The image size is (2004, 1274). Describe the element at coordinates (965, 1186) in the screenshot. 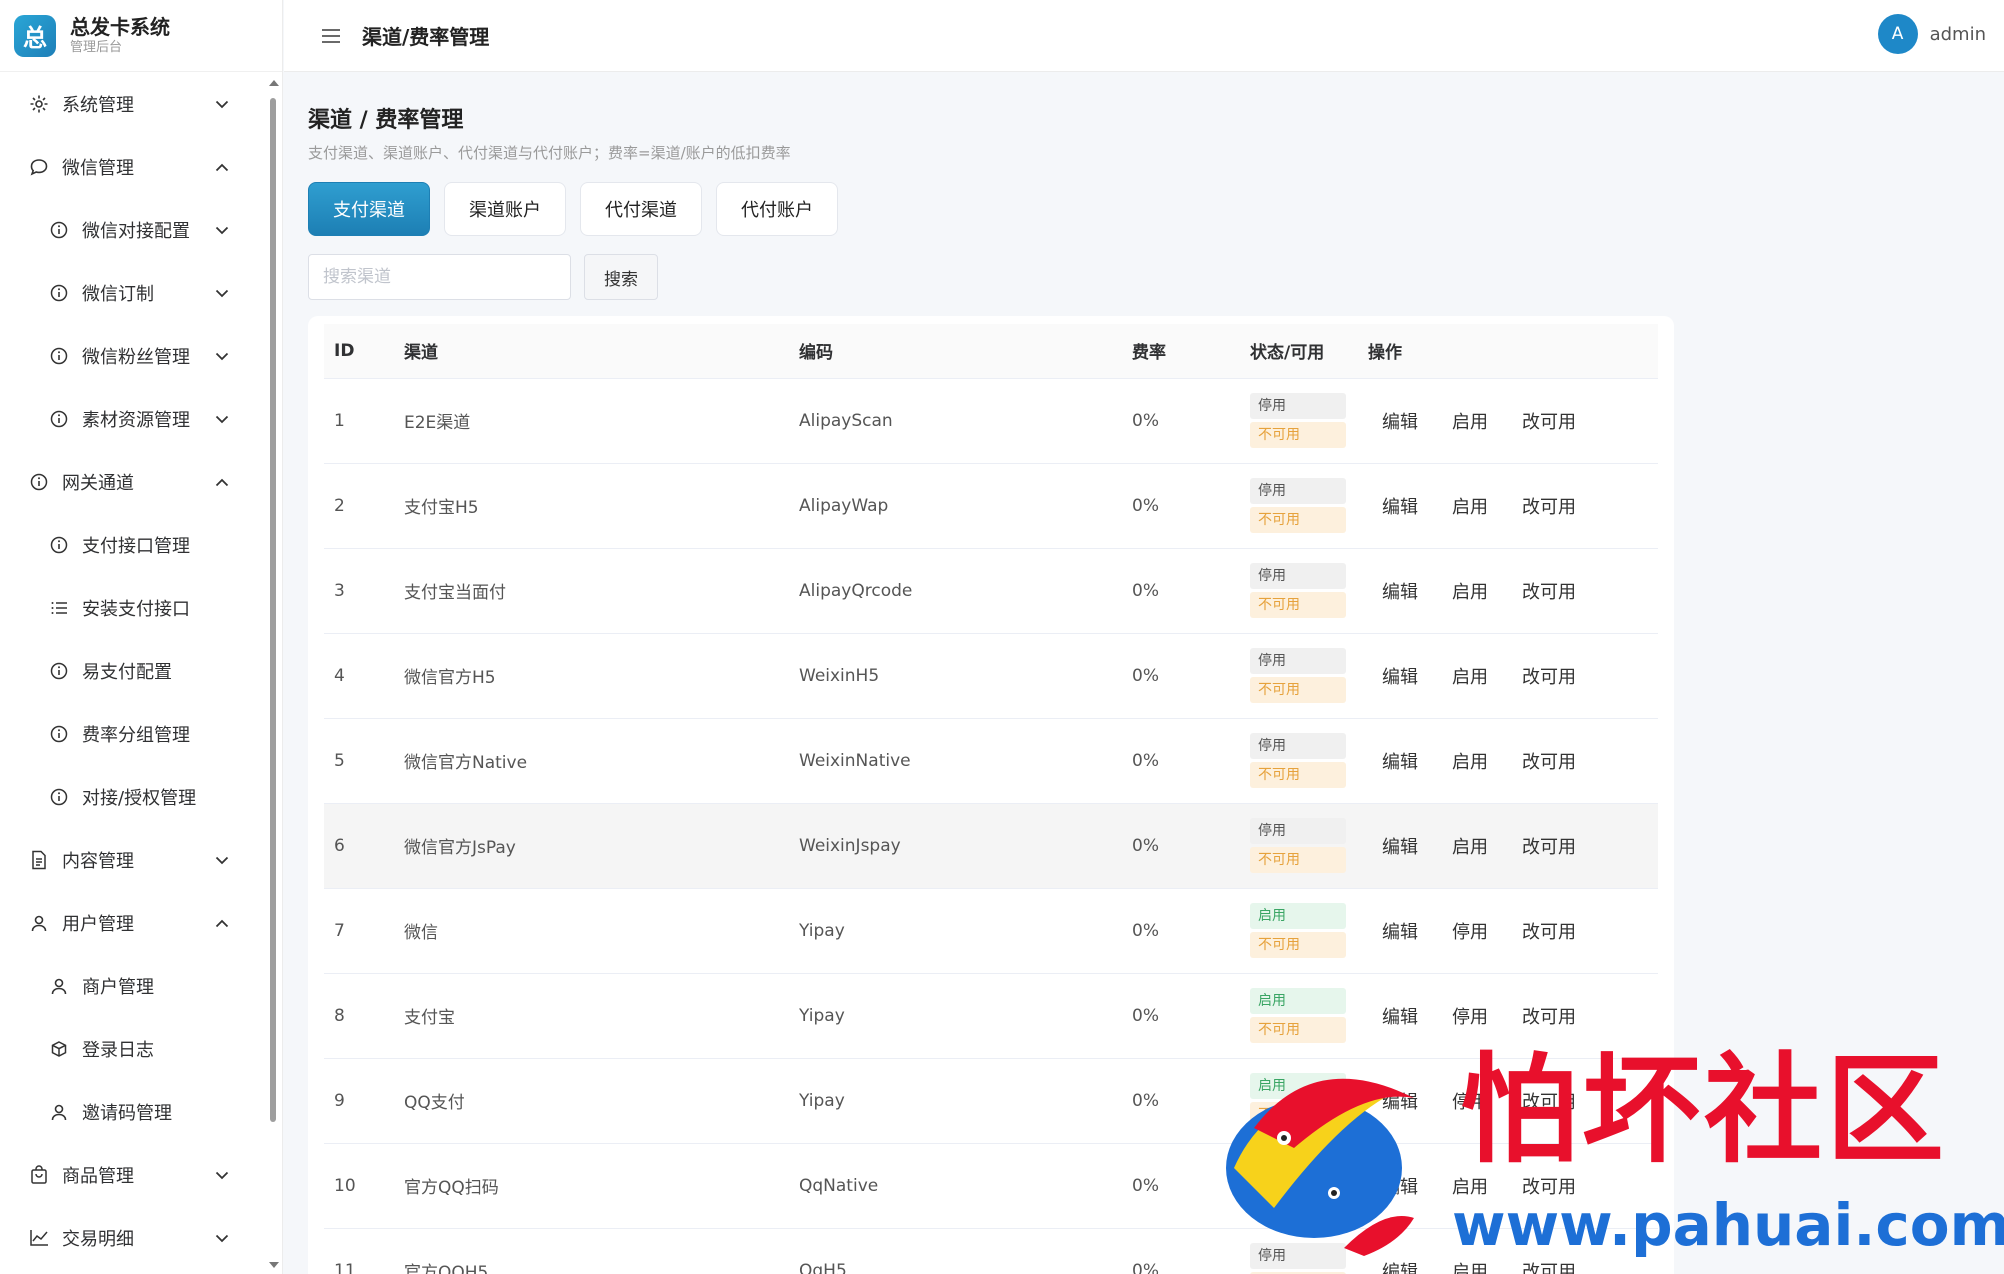

I see `cell-code: QqNative` at that location.